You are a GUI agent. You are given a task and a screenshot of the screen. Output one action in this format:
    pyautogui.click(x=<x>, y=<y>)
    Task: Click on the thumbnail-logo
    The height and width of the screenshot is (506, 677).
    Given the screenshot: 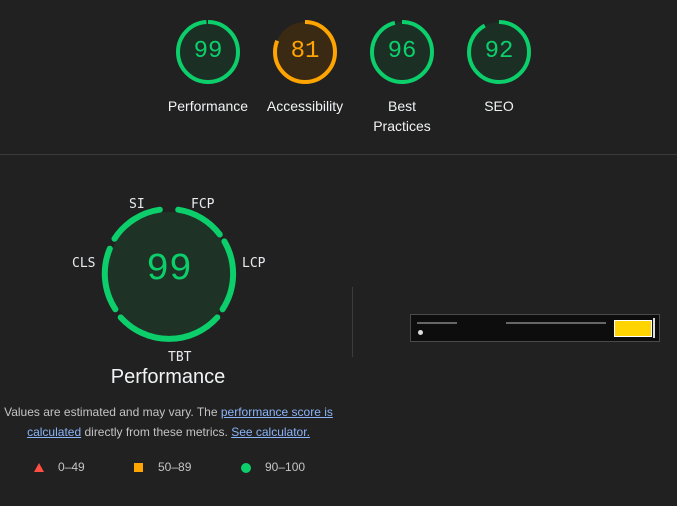 What is the action you would take?
    pyautogui.click(x=420, y=332)
    